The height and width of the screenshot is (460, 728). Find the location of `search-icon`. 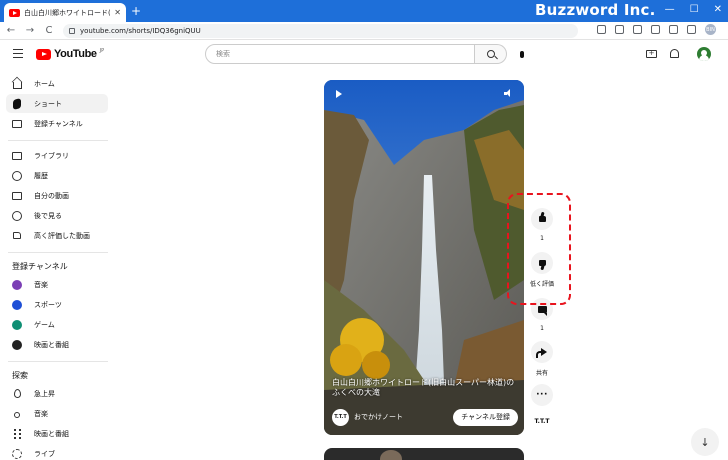

search-icon is located at coordinates (490, 54).